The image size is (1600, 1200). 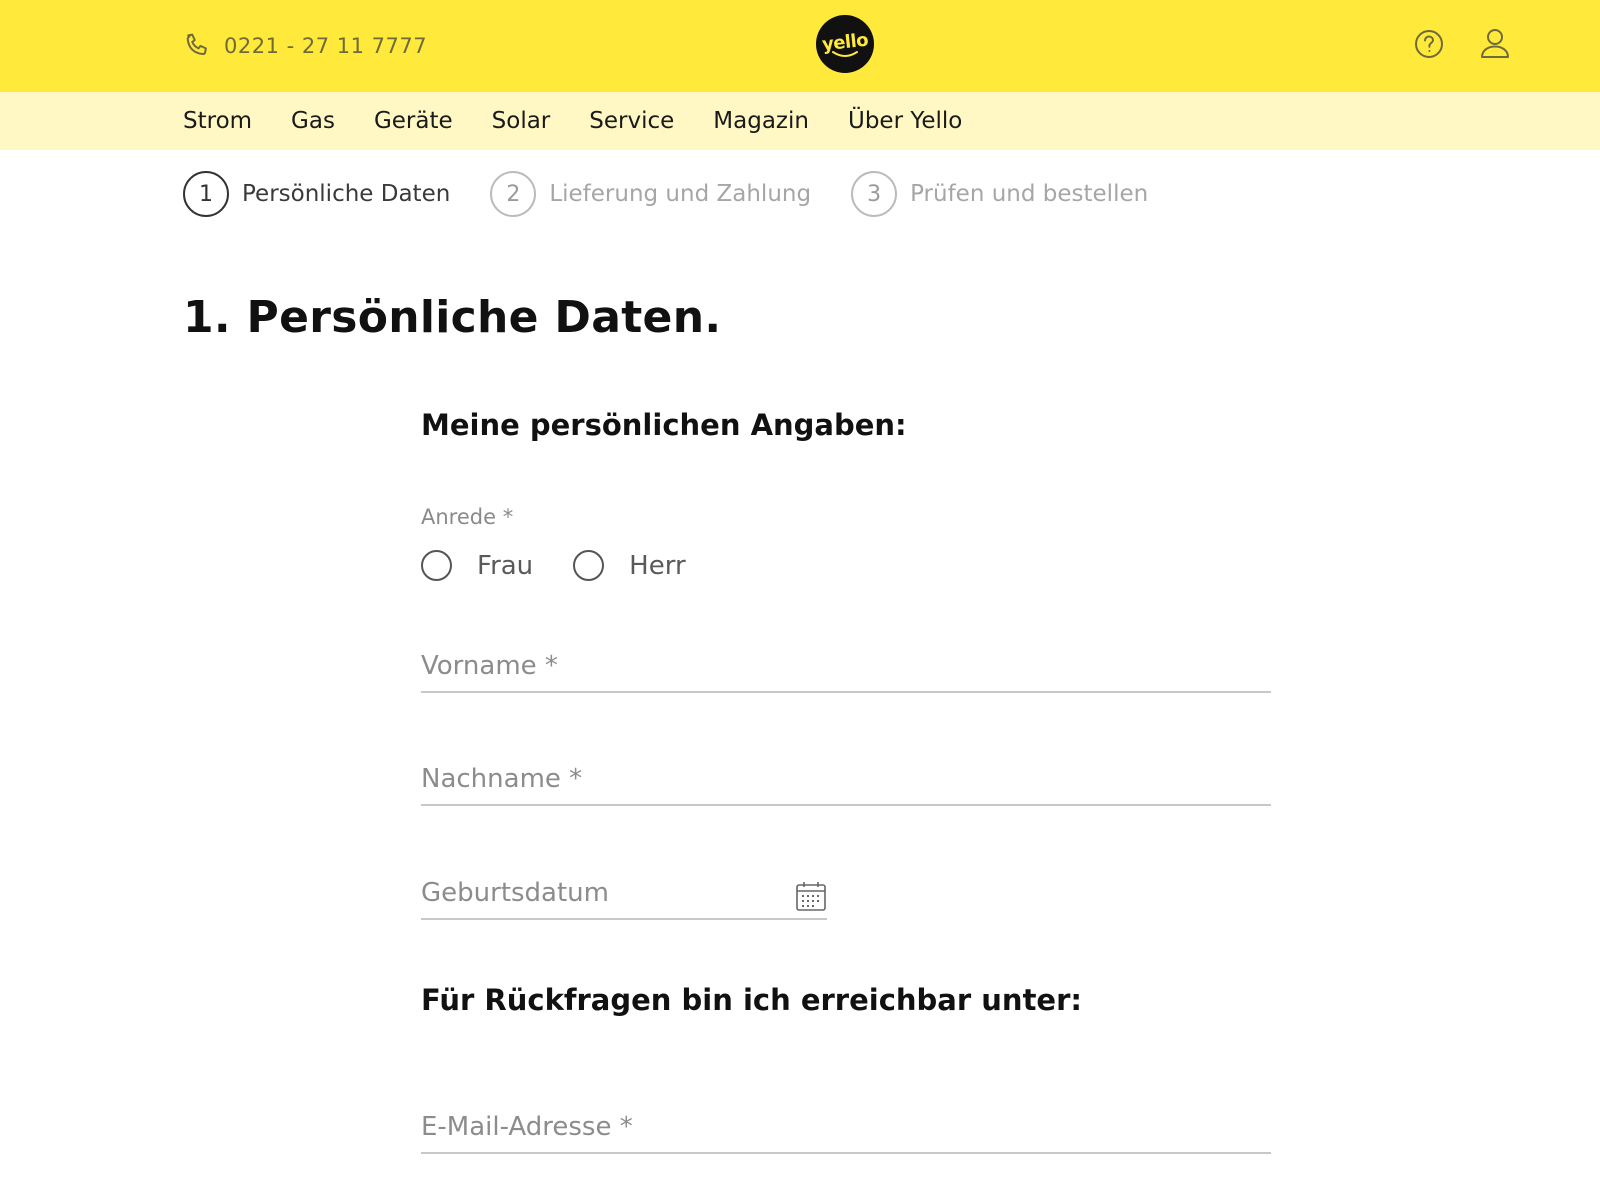 I want to click on nav-item-geraete: Geräte, so click(x=413, y=121).